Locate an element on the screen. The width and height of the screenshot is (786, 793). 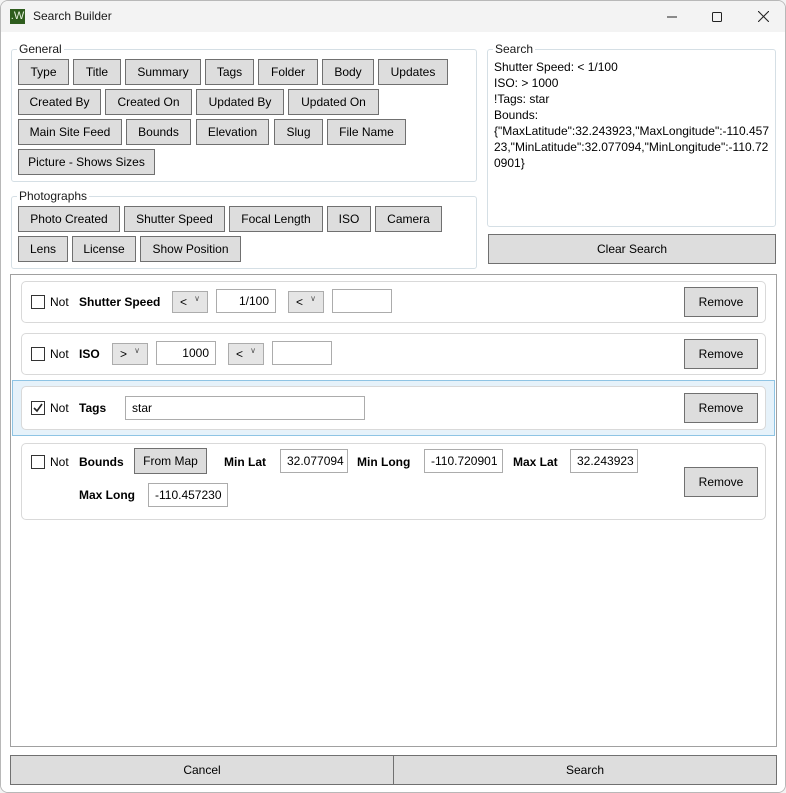
field-button-created-on: Created On is located at coordinates (148, 102).